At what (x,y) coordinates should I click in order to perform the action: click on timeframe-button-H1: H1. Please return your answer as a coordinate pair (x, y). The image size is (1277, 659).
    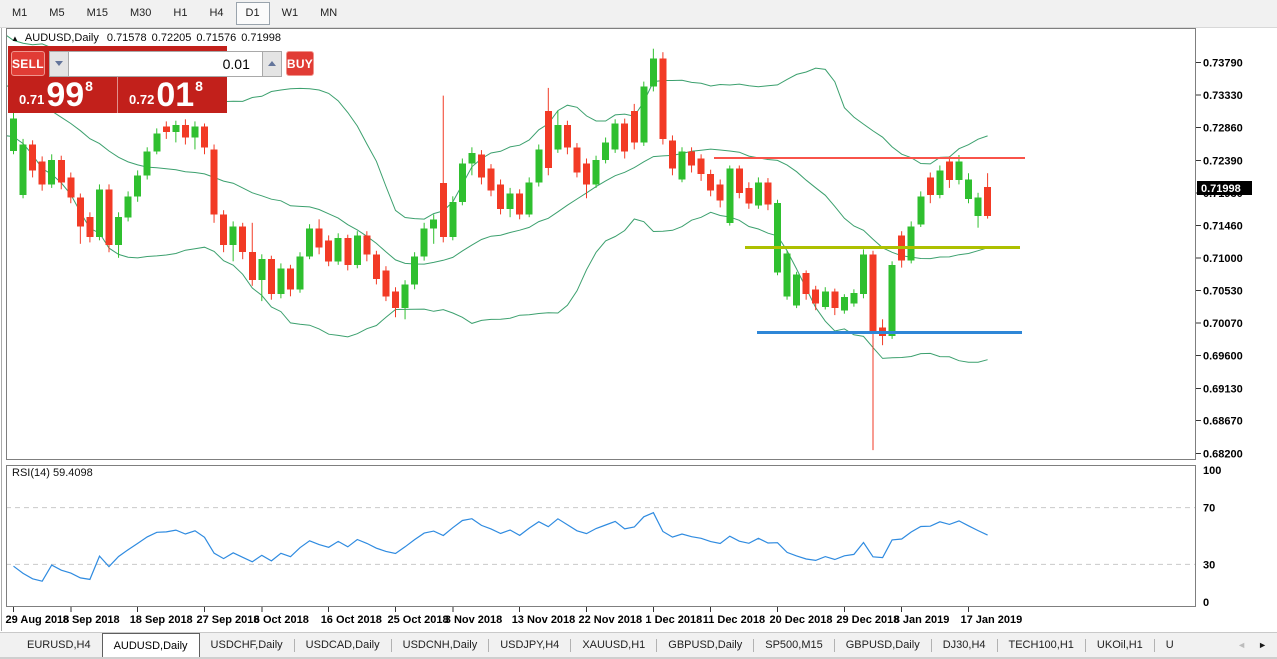
    Looking at the image, I should click on (180, 13).